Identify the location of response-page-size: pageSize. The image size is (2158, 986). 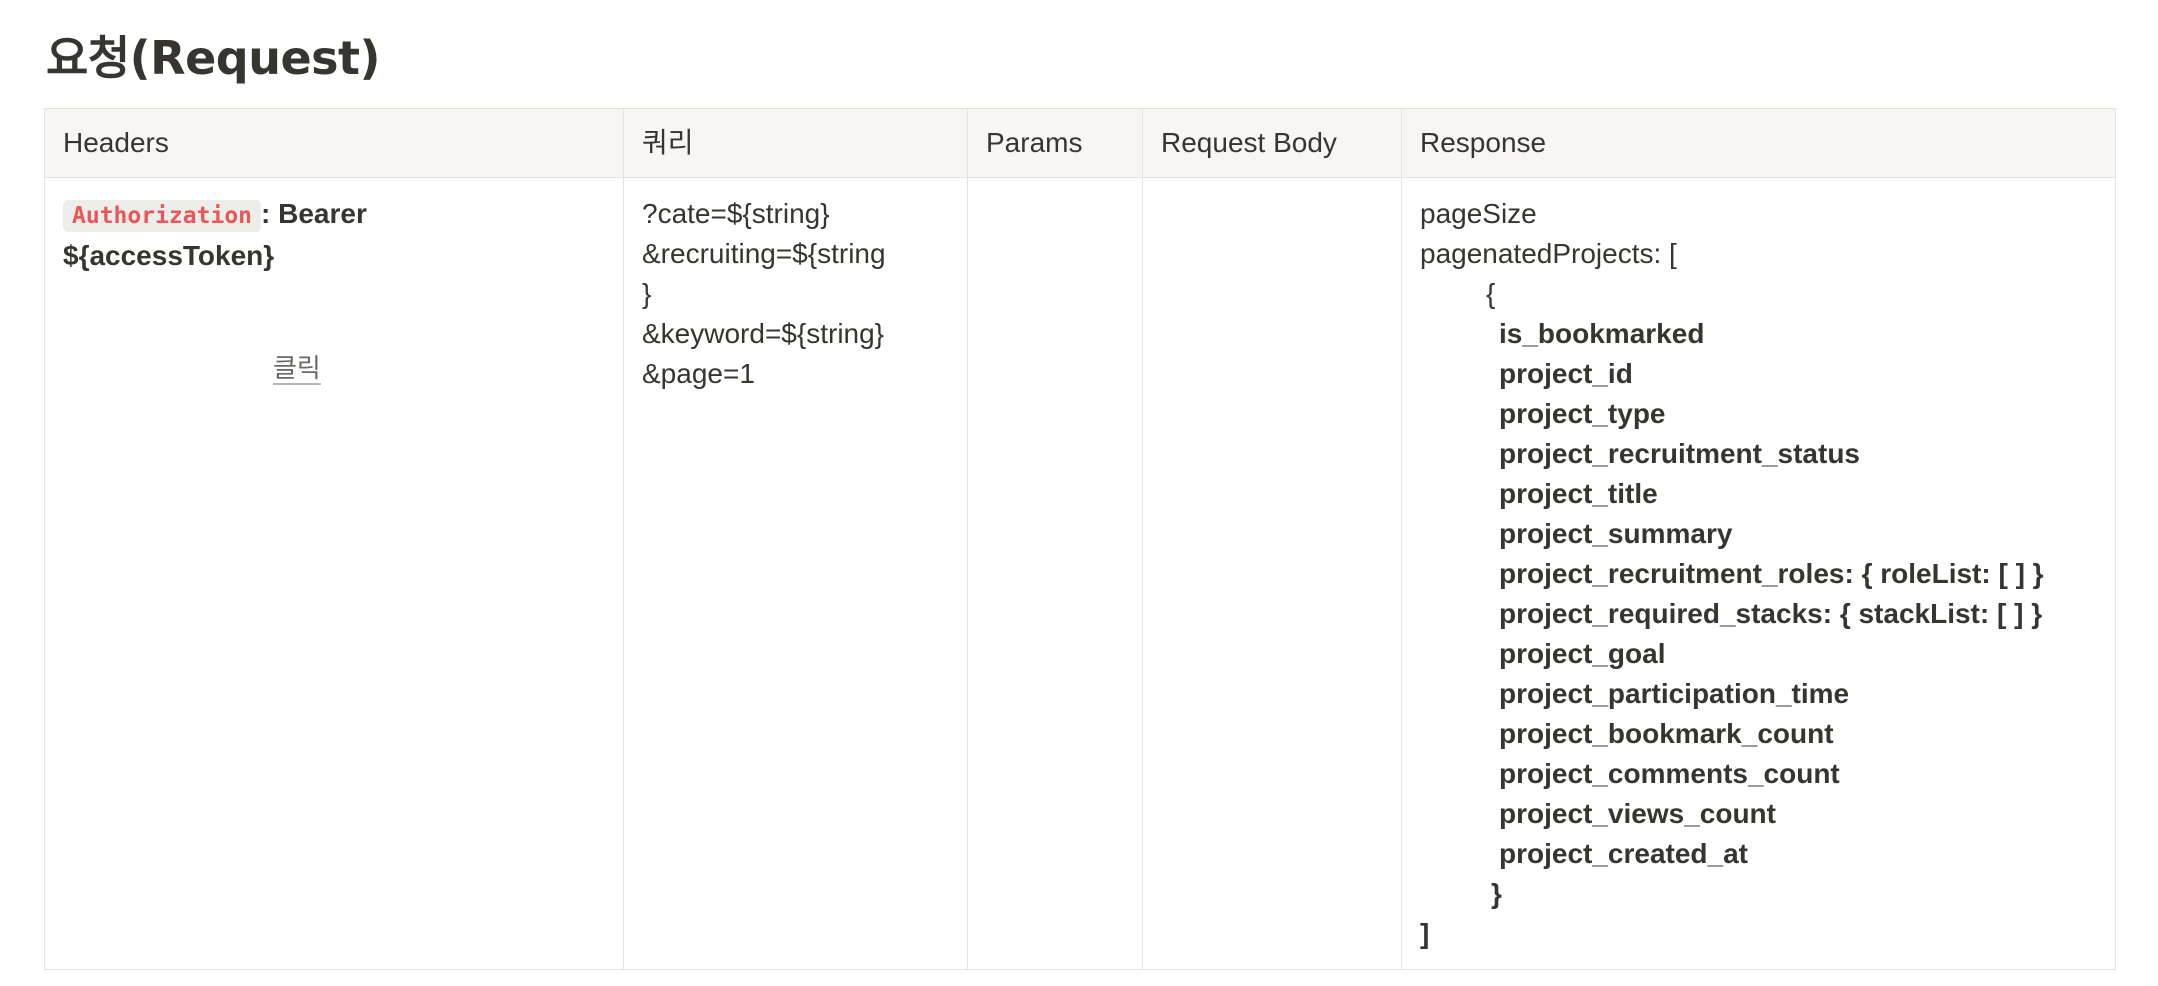
(1478, 213).